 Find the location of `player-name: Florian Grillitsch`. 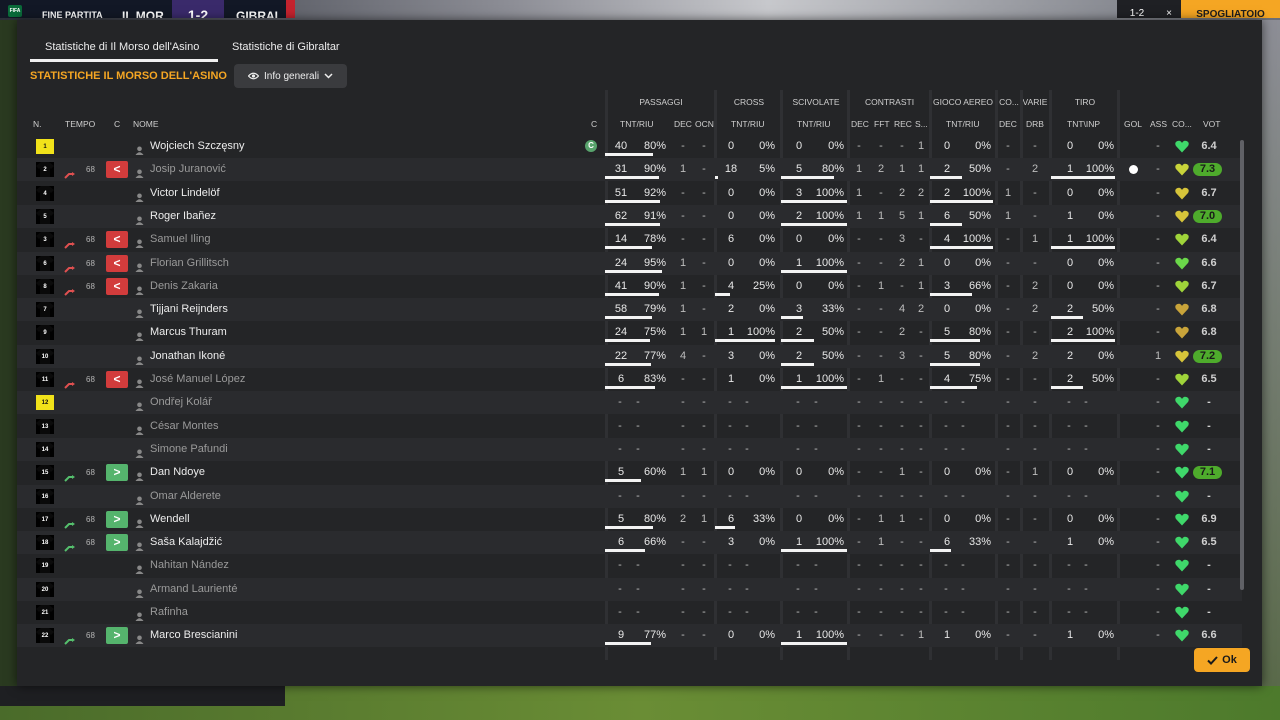

player-name: Florian Grillitsch is located at coordinates (189, 263).